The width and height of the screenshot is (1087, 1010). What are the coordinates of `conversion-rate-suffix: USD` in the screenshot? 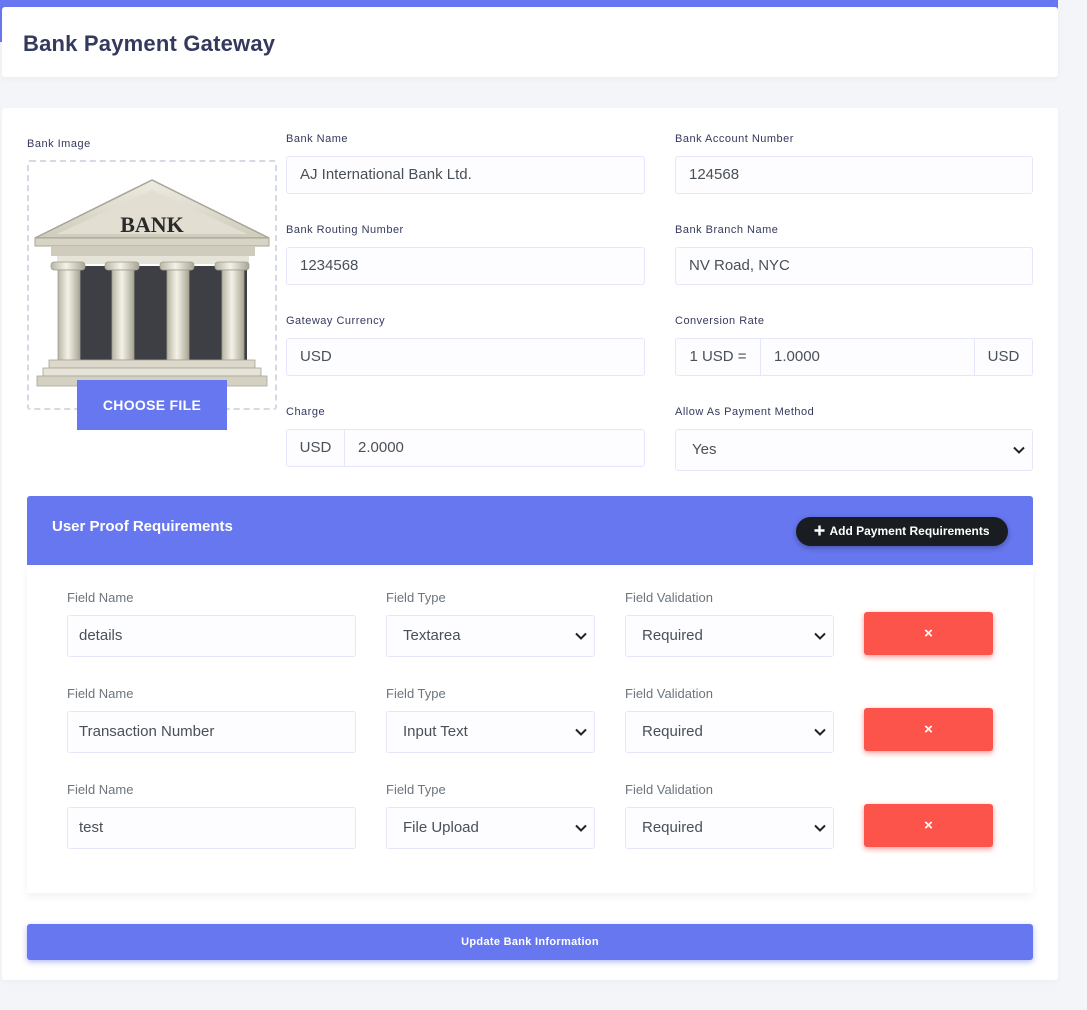 It's located at (1003, 357).